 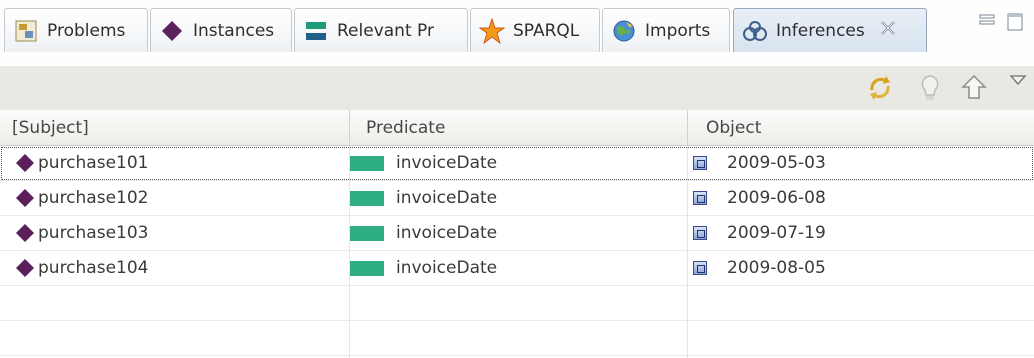 What do you see at coordinates (519, 128) in the screenshot?
I see `column-header-predicate: Predicate` at bounding box center [519, 128].